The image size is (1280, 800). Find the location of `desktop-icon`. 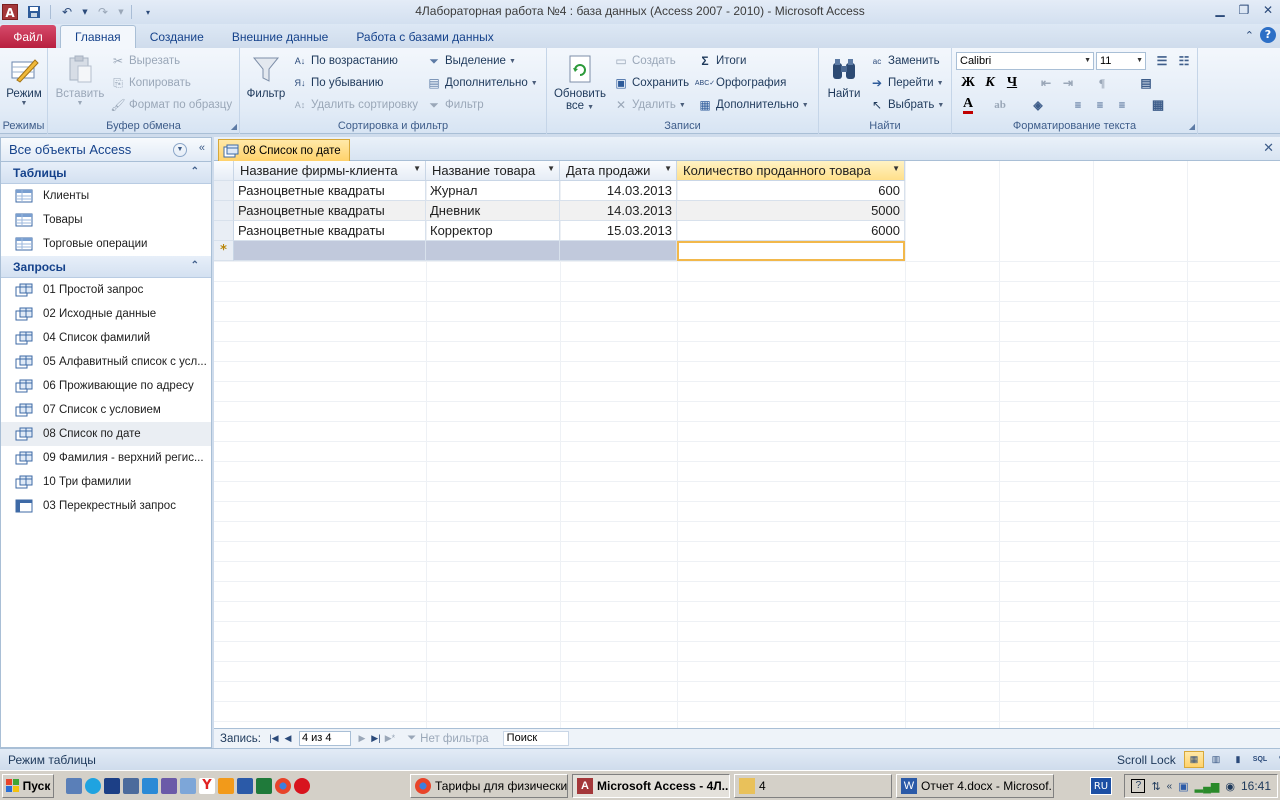

desktop-icon is located at coordinates (74, 785).